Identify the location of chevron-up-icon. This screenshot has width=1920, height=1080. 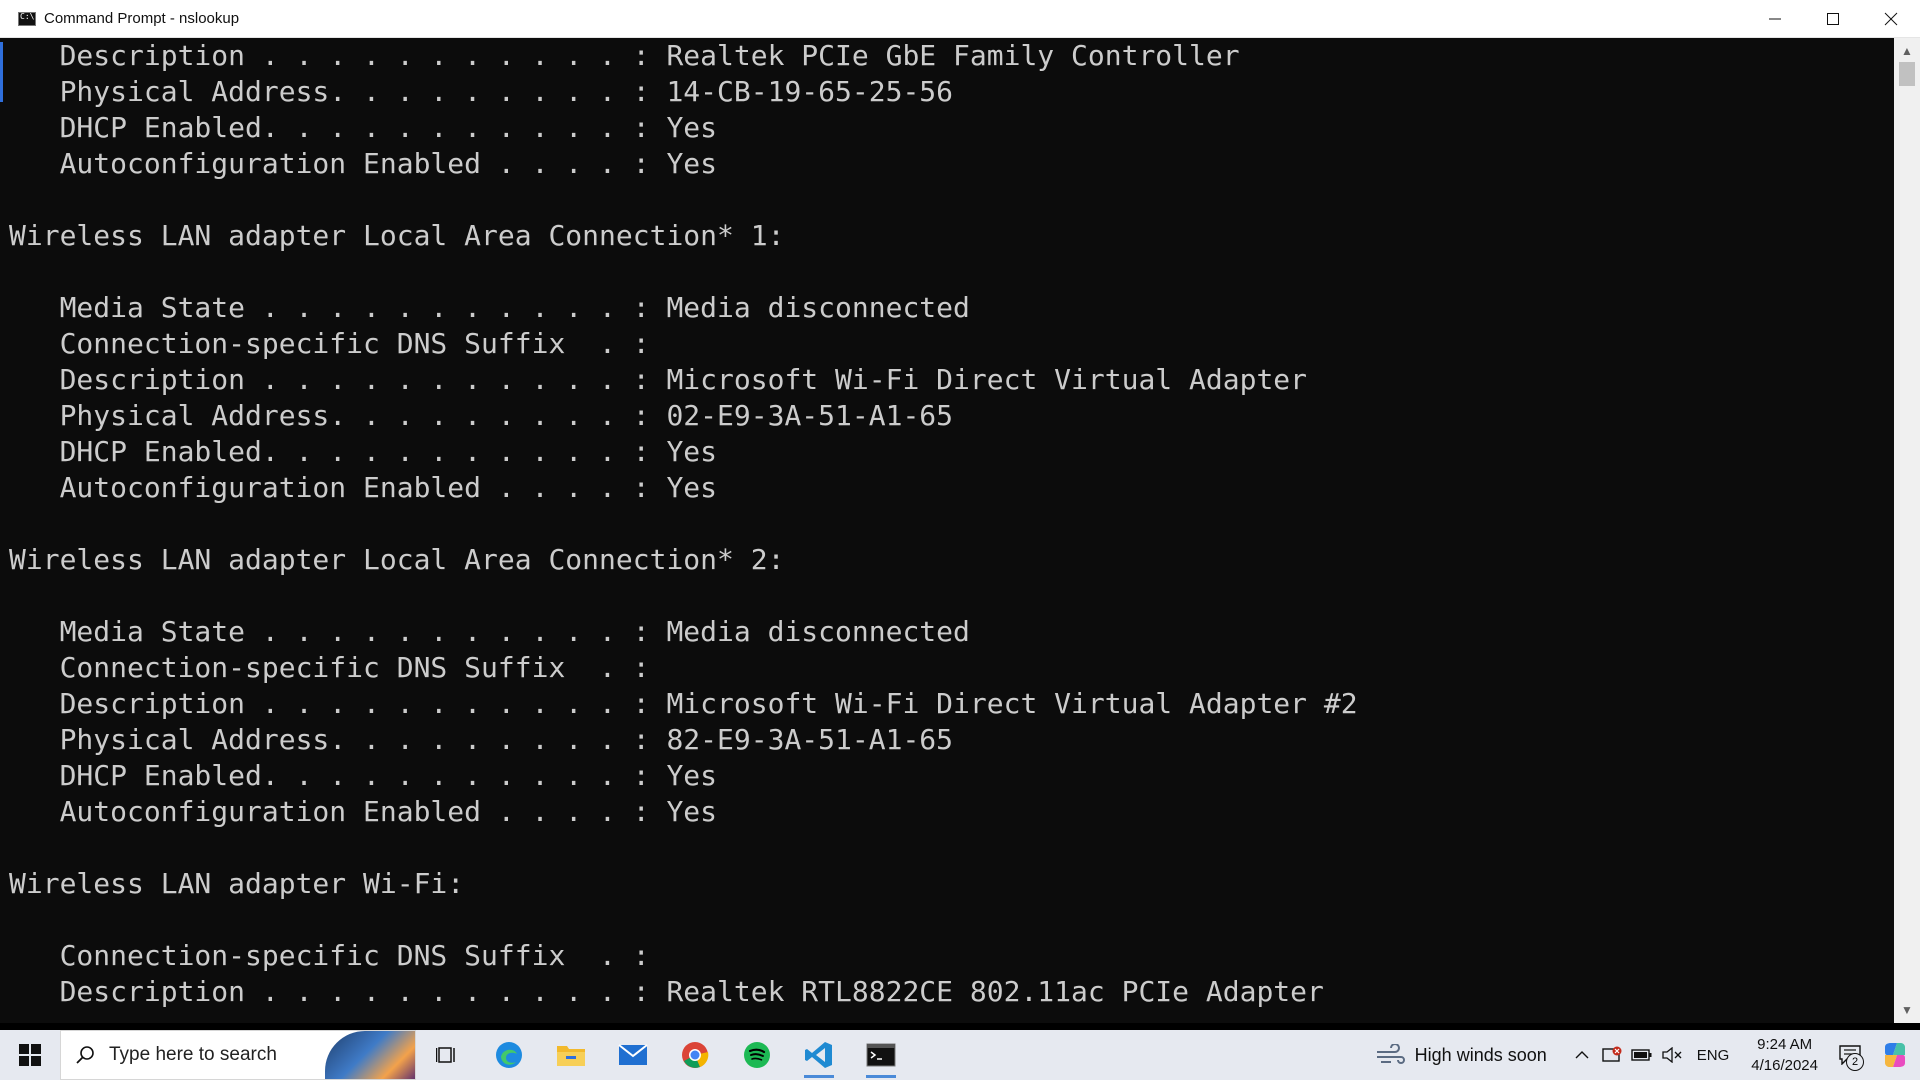
(1582, 1055).